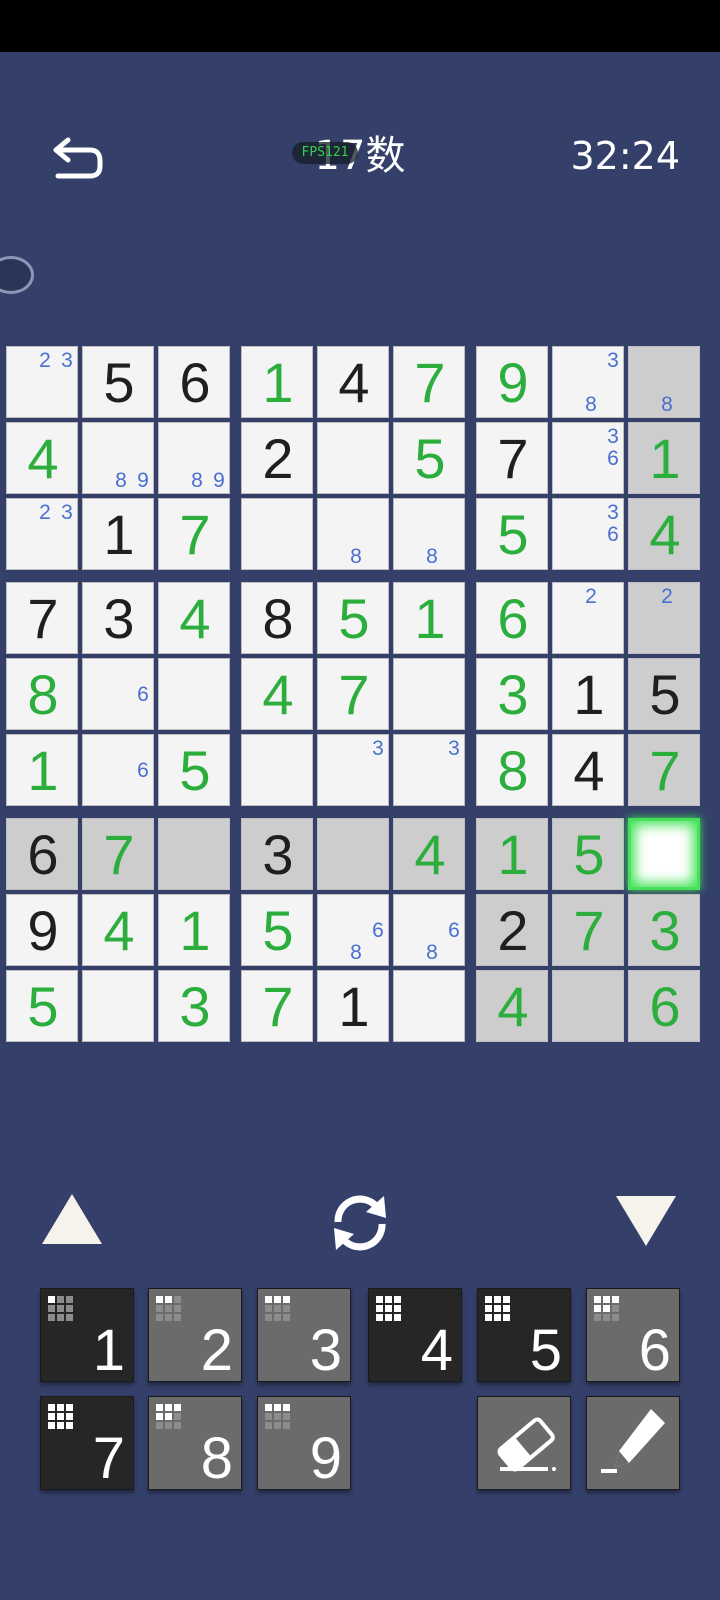  What do you see at coordinates (664, 854) in the screenshot?
I see `selected-cell` at bounding box center [664, 854].